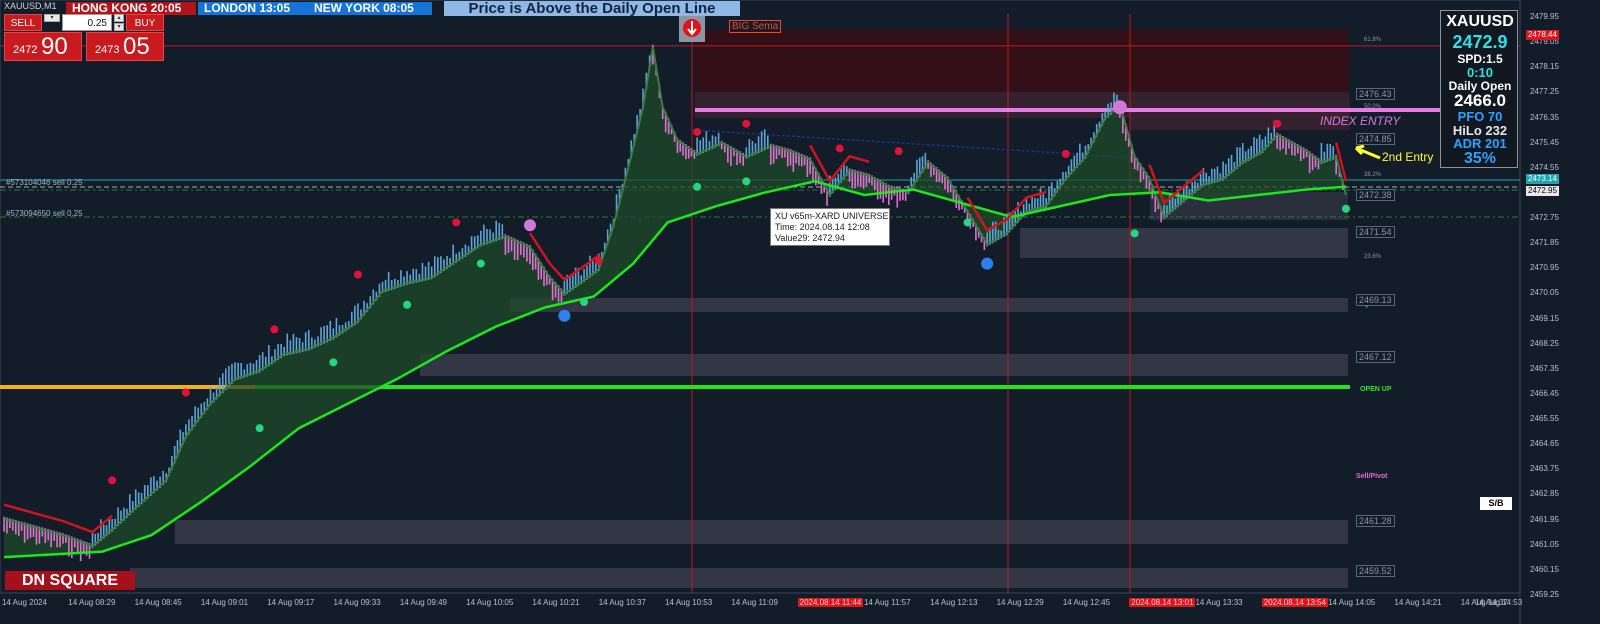 This screenshot has width=1600, height=624. I want to click on level-tag: 2476.43, so click(1375, 94).